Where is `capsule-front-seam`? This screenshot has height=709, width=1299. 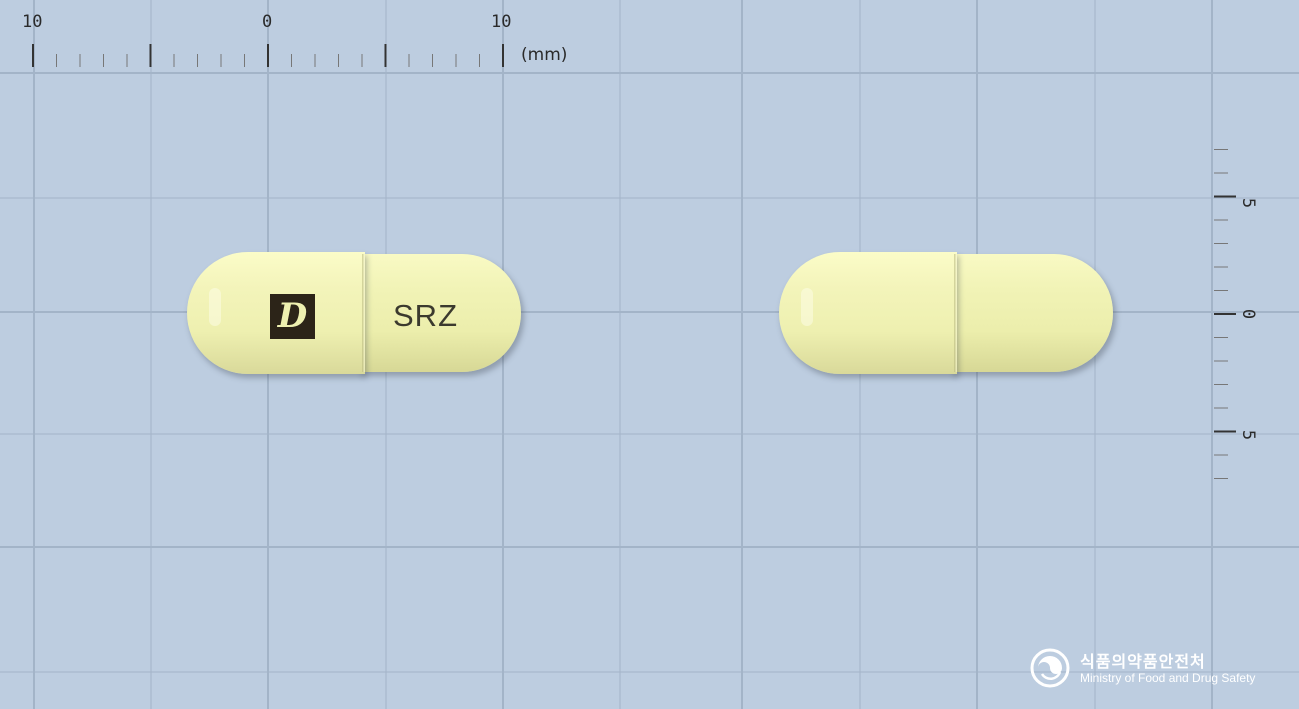 capsule-front-seam is located at coordinates (363, 313).